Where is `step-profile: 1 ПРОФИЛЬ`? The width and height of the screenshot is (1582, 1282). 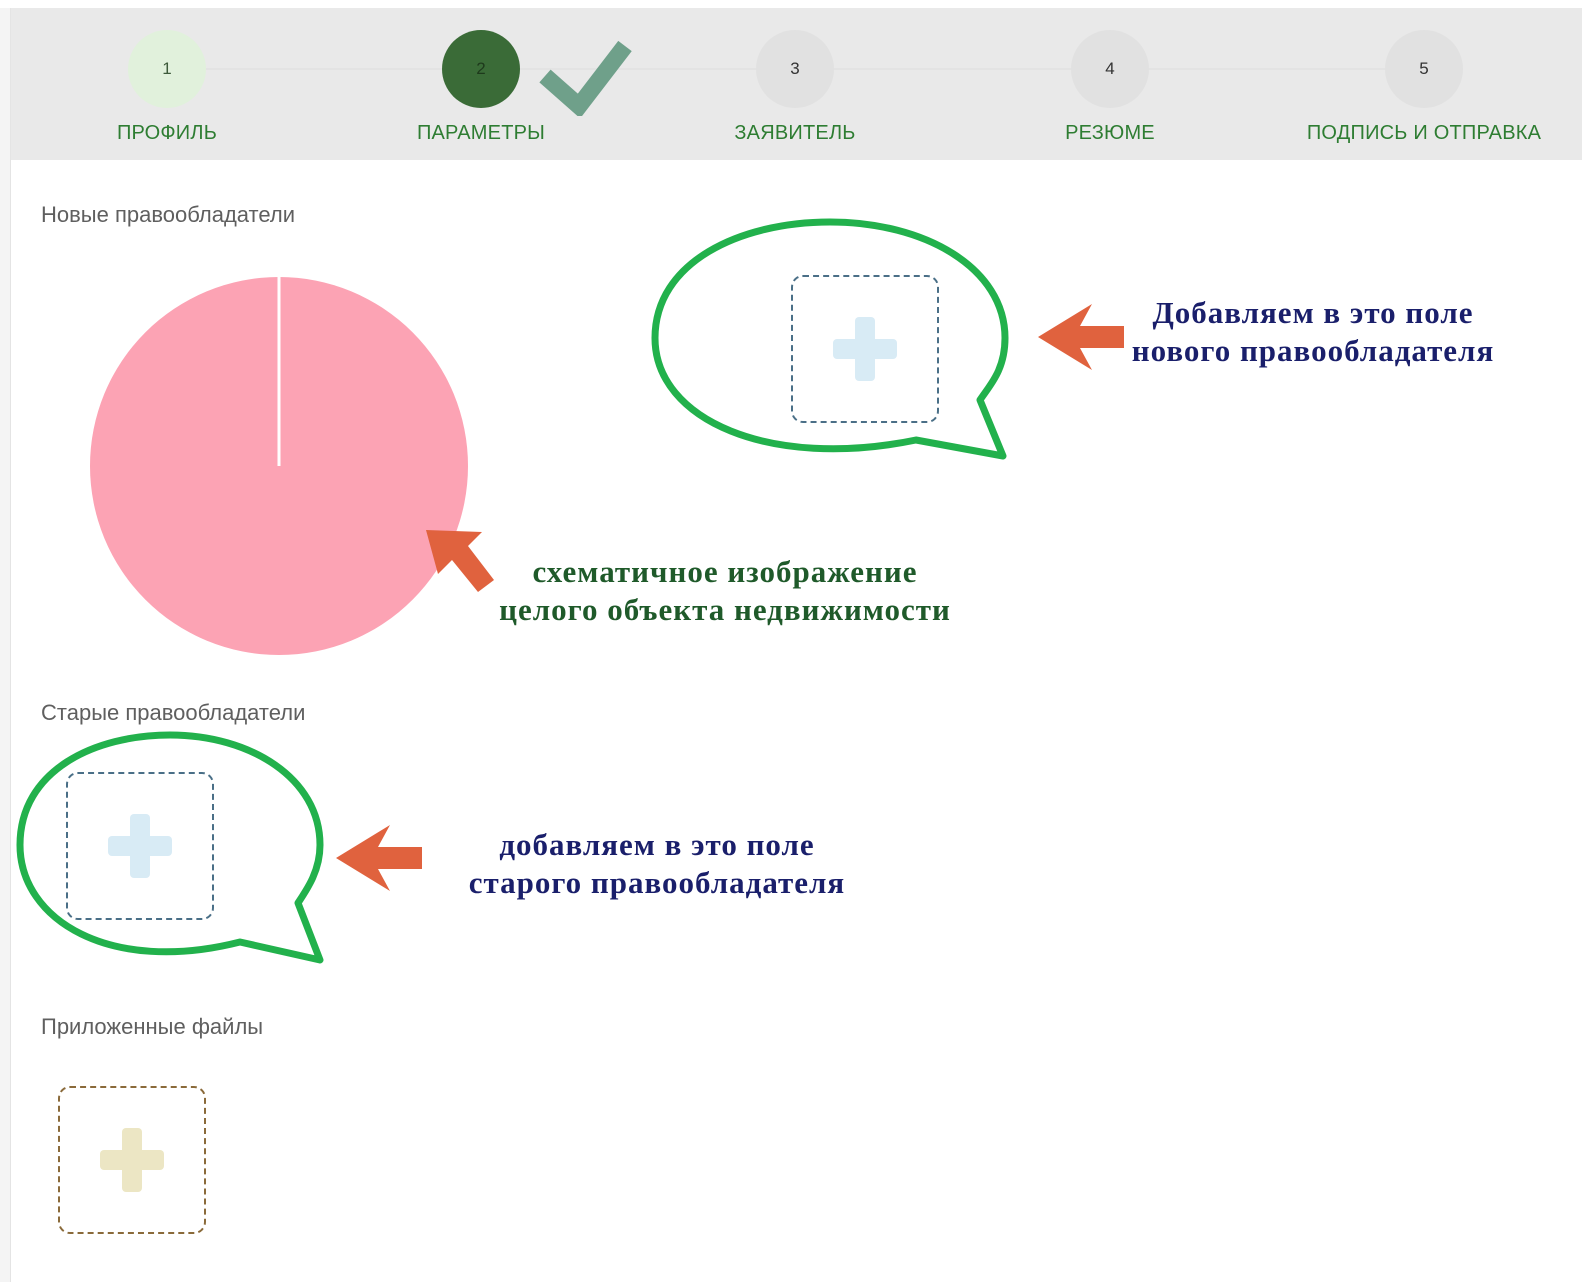 step-profile: 1 ПРОФИЛЬ is located at coordinates (167, 84).